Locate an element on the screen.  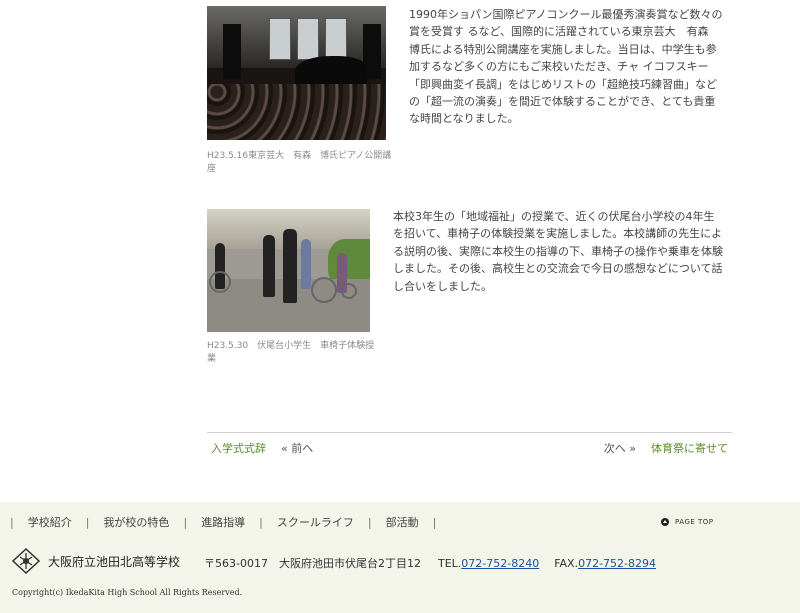
photo-caption: H23.5.30 伏尾台小学生 車椅子体験授業 is located at coordinates (291, 352).